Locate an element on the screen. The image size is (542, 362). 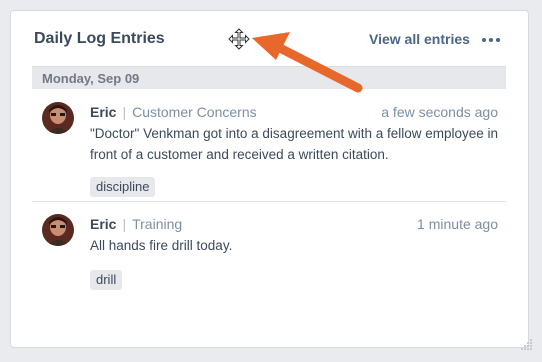
entry-tag: discipline is located at coordinates (123, 187).